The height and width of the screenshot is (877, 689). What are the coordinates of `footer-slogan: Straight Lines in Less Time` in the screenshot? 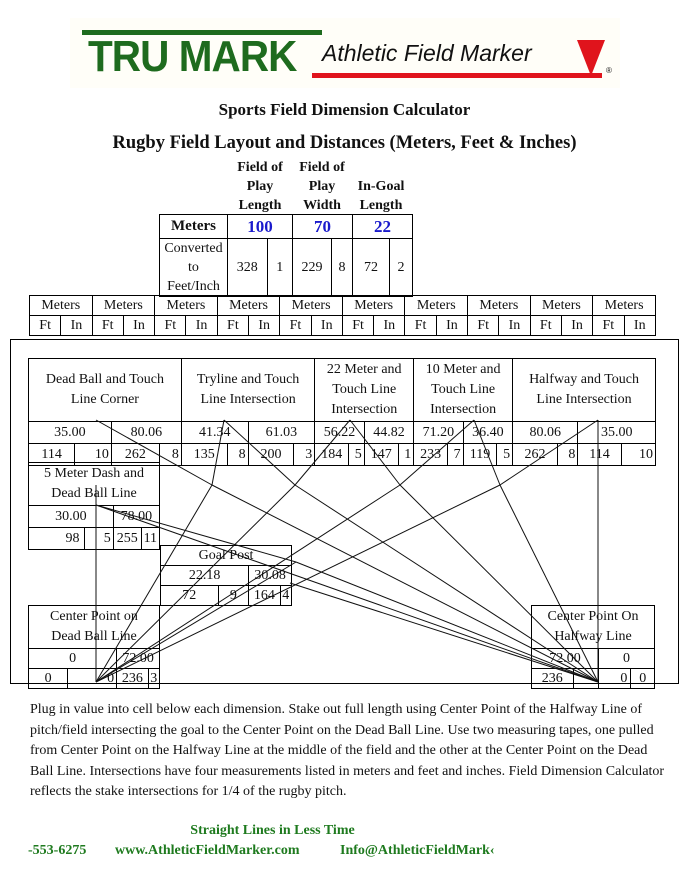 It's located at (272, 830).